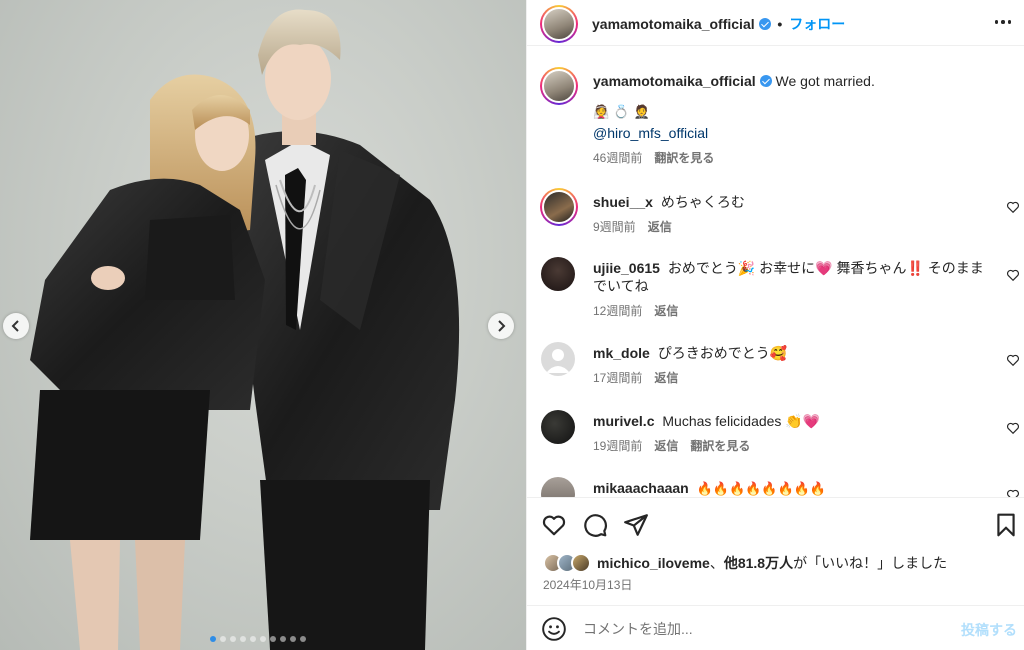 The image size is (1024, 650). I want to click on caption-emojis: 👰 💍 🤵, so click(621, 112).